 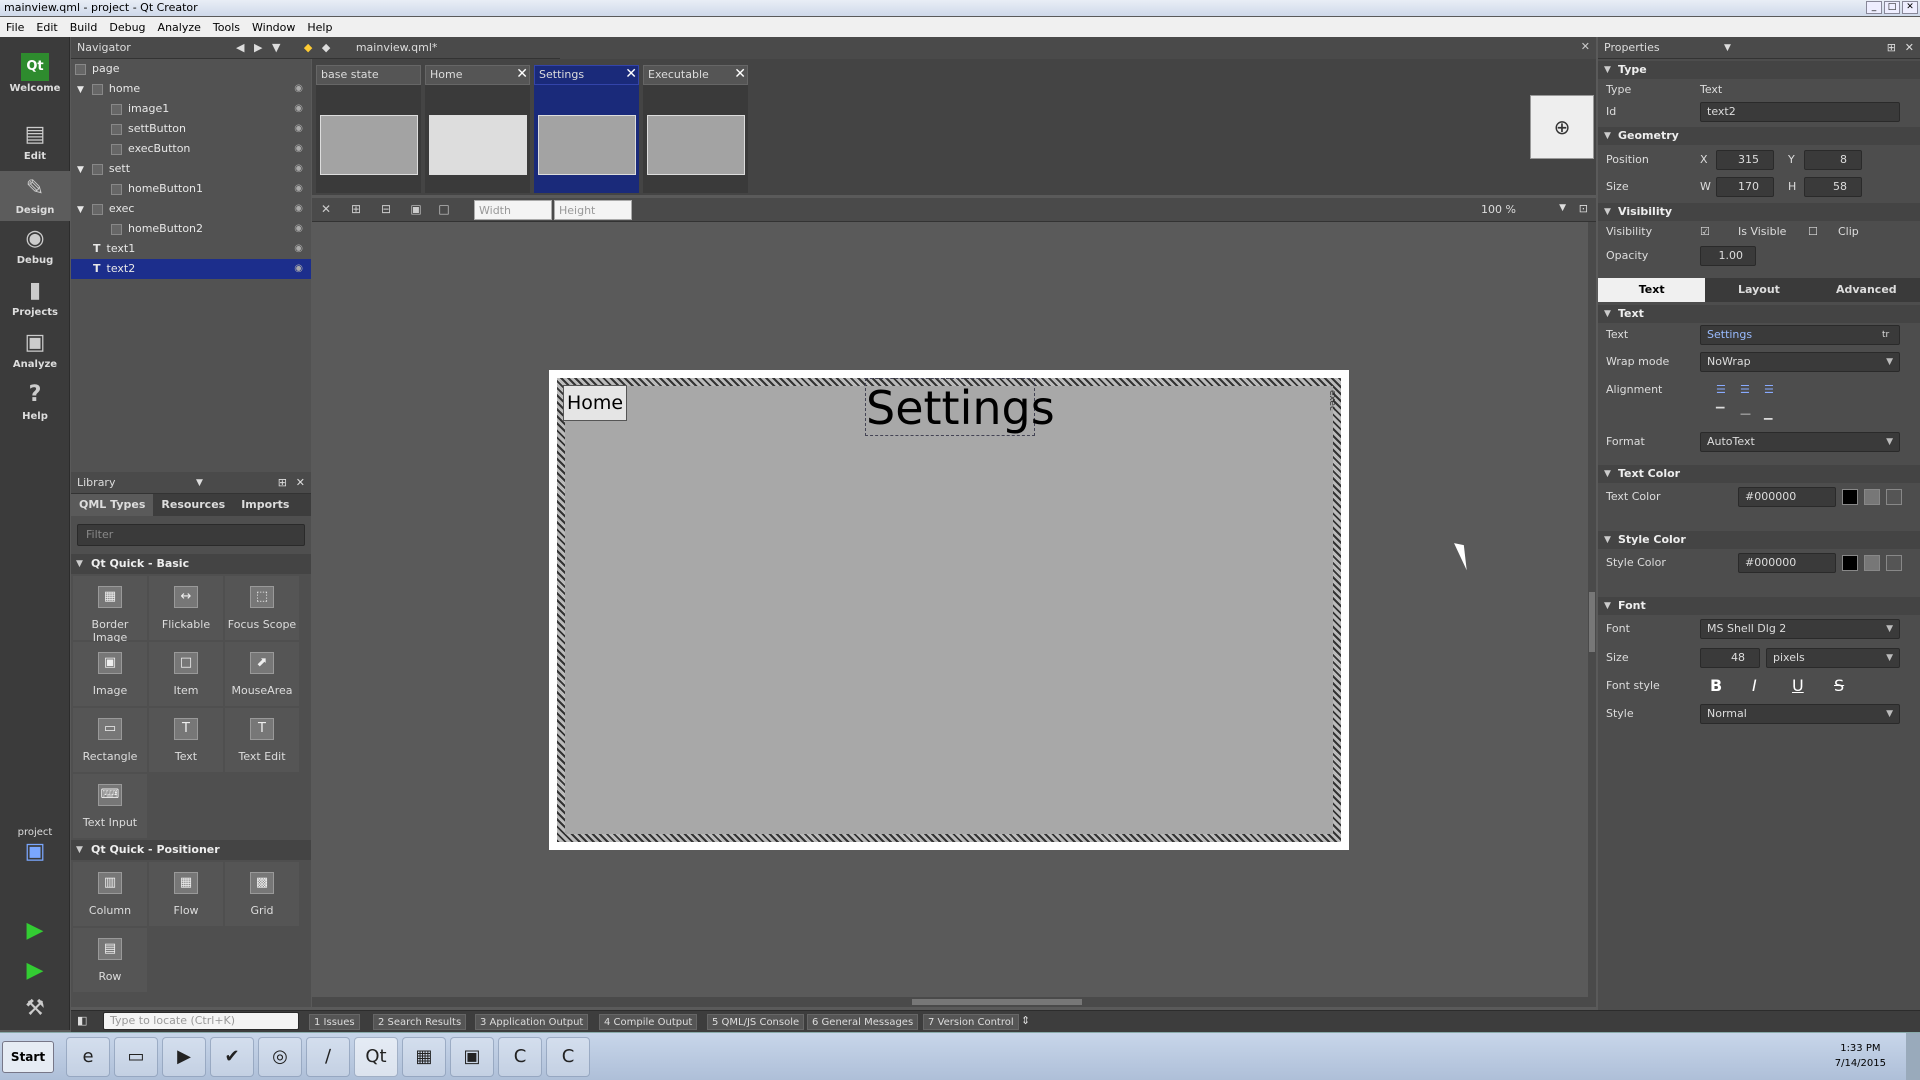 What do you see at coordinates (191, 69) in the screenshot?
I see `tree-item: page` at bounding box center [191, 69].